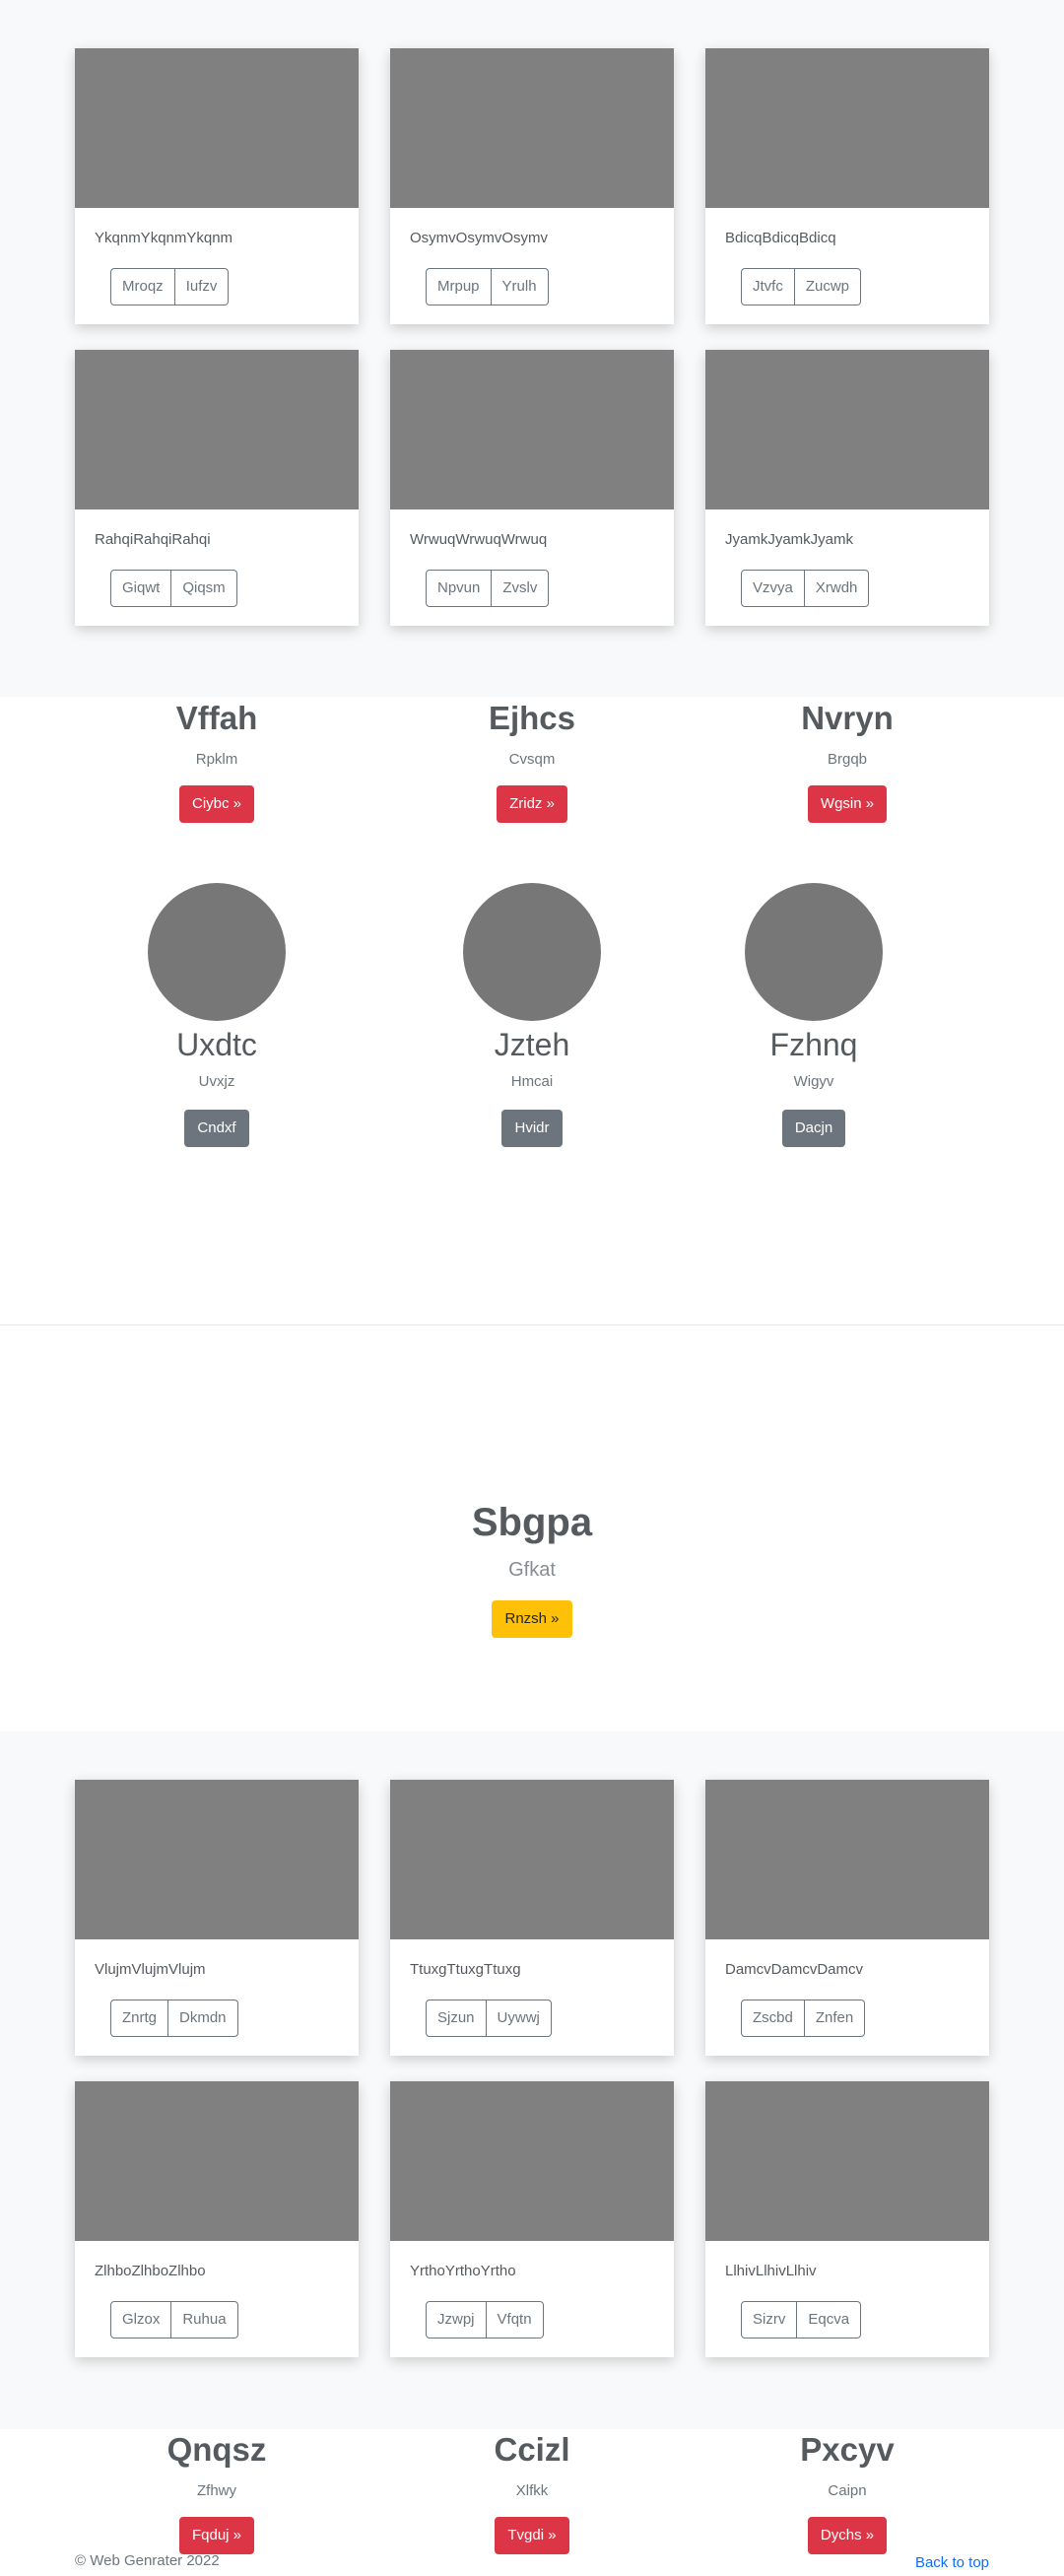 This screenshot has height=2576, width=1064. Describe the element at coordinates (463, 2271) in the screenshot. I see `card-text: YrthoYrthoYrtho` at that location.